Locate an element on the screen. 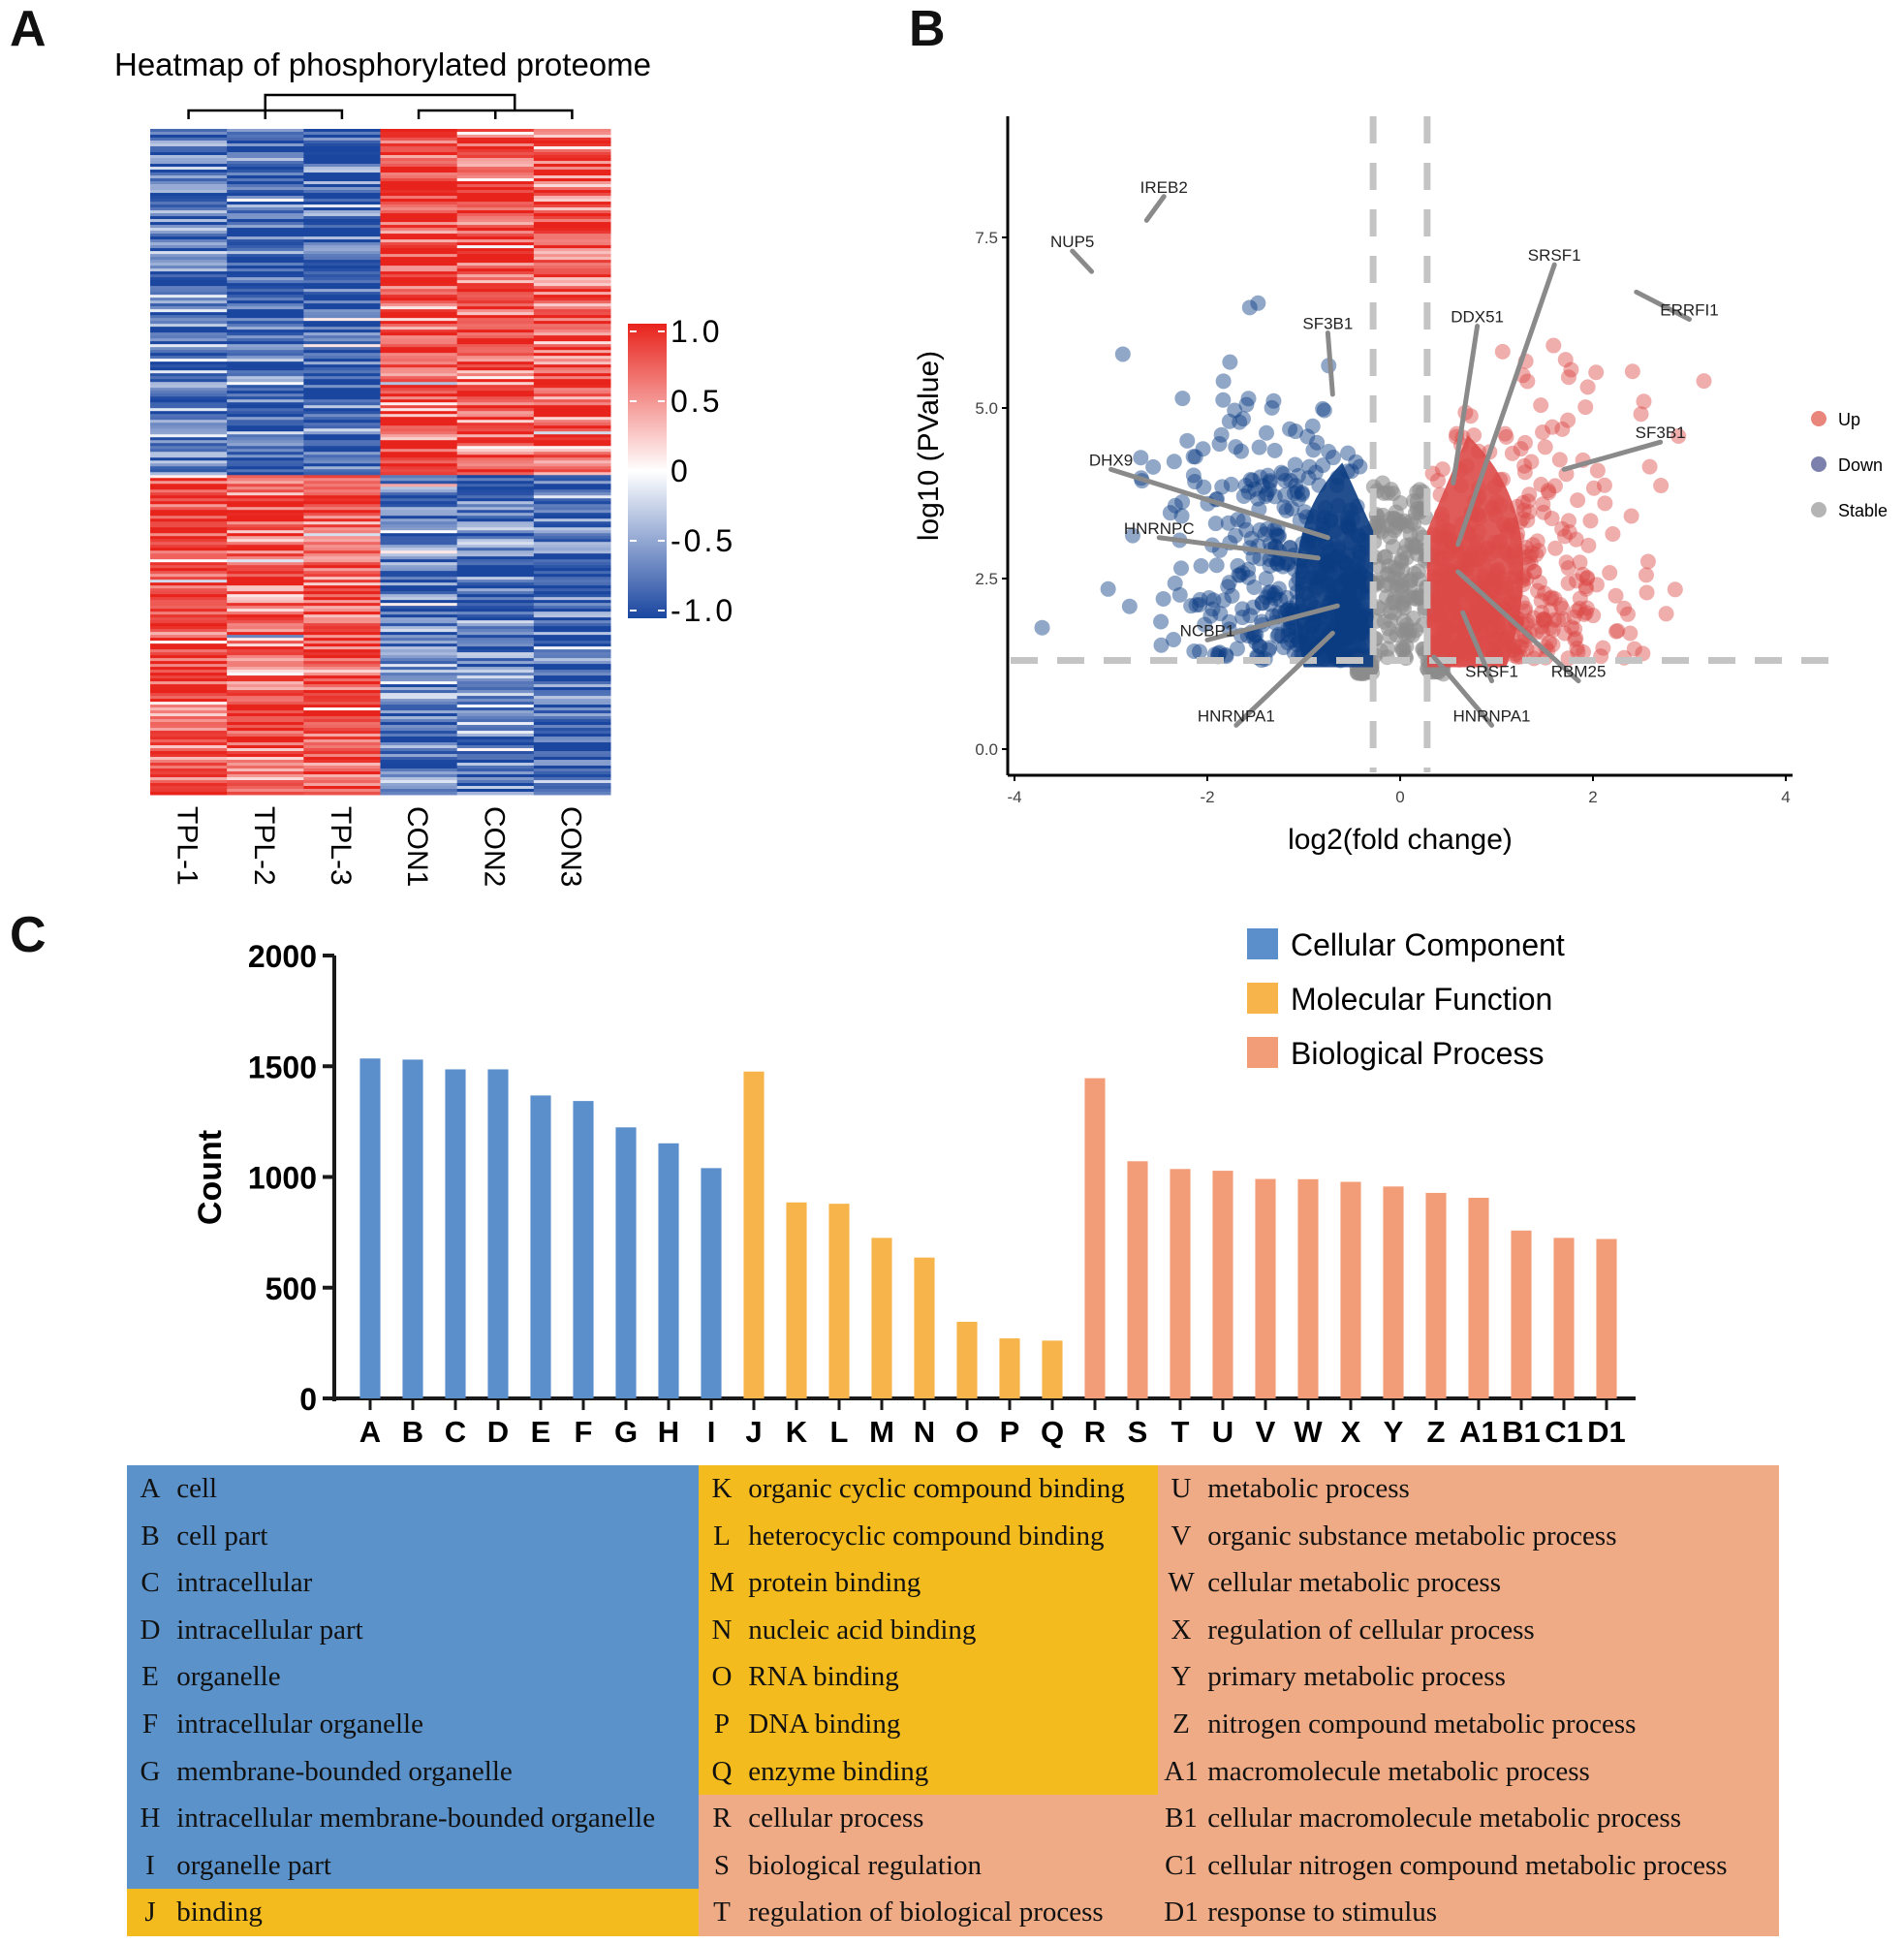 The width and height of the screenshot is (1904, 1944). go-table-row: C intracellular is located at coordinates (222, 1583).